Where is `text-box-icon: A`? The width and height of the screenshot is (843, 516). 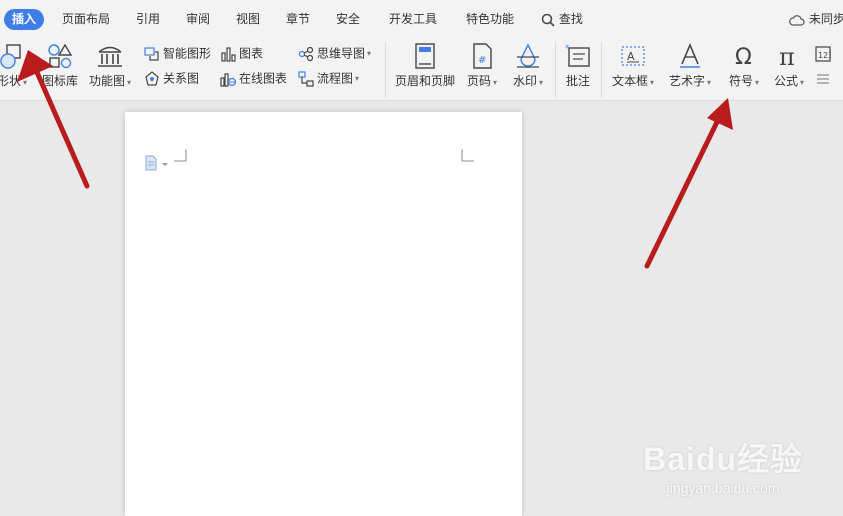
text-box-icon: A is located at coordinates (633, 56).